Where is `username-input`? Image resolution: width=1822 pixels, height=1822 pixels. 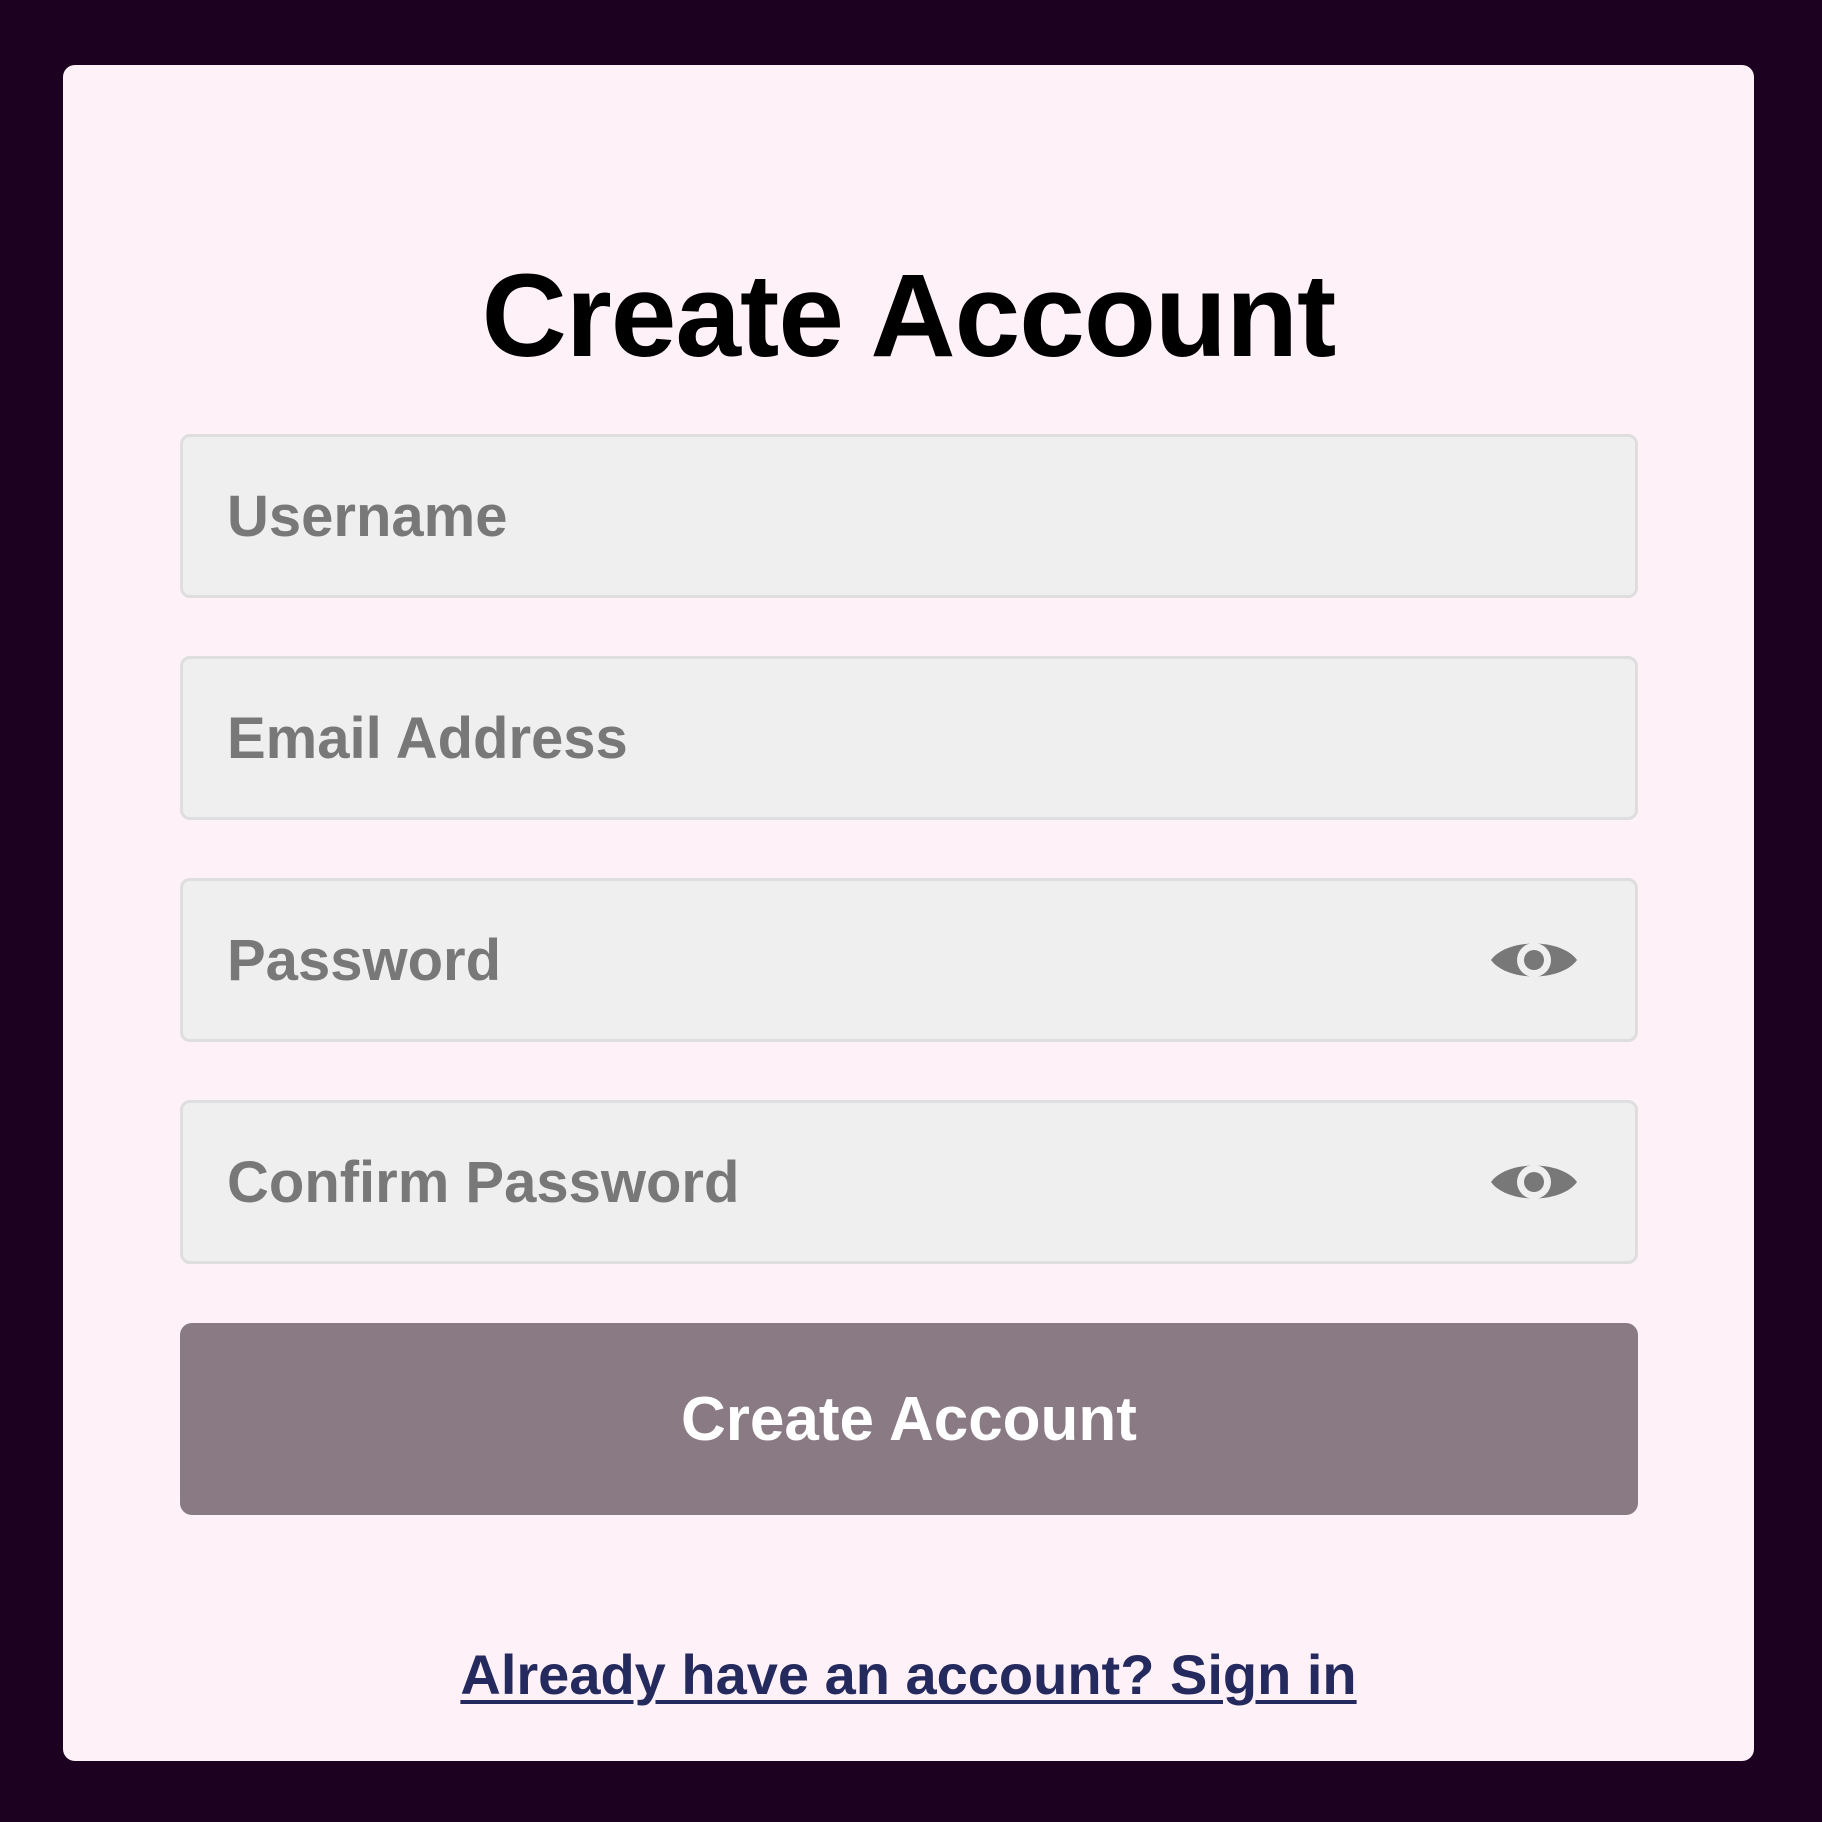 username-input is located at coordinates (909, 516).